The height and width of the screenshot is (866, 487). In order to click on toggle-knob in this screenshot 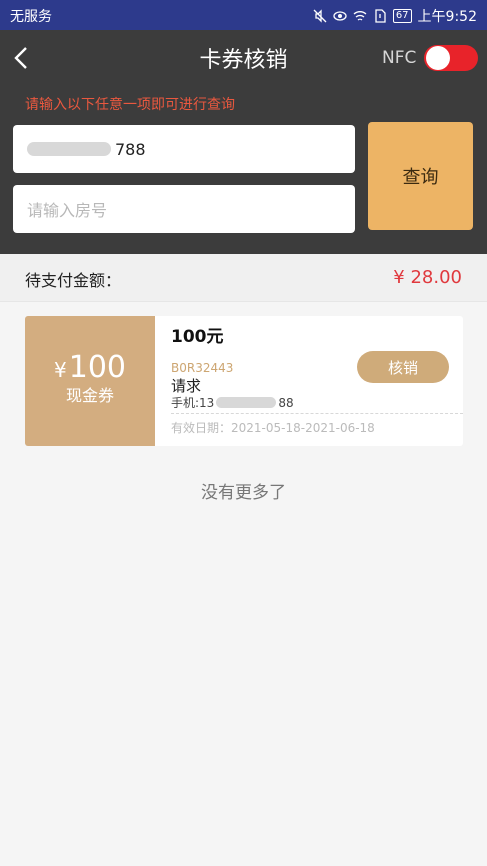, I will do `click(438, 58)`.